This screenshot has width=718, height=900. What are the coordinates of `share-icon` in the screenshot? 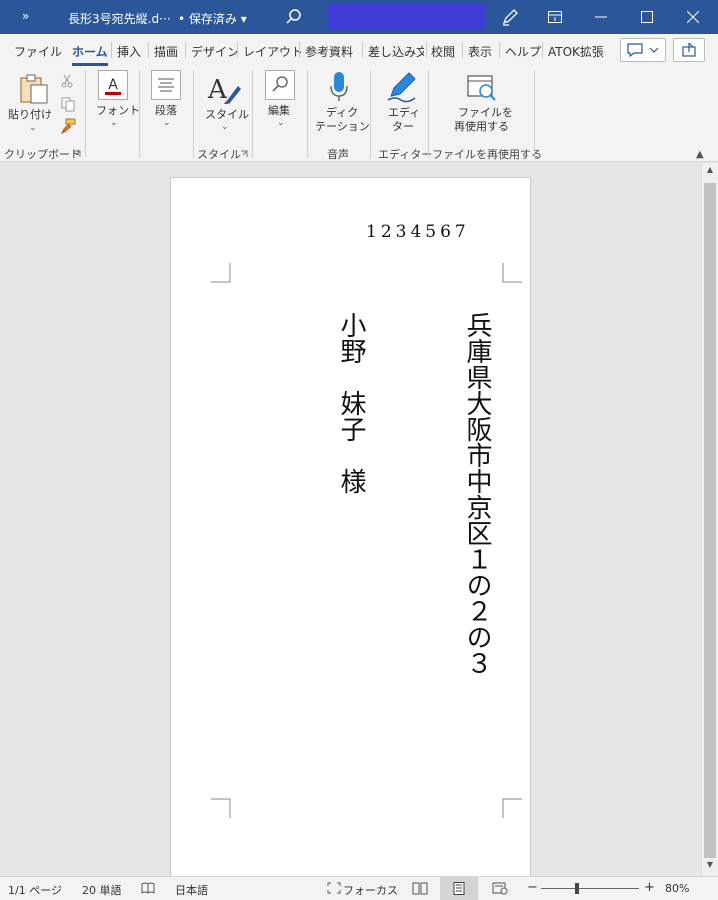 It's located at (689, 49).